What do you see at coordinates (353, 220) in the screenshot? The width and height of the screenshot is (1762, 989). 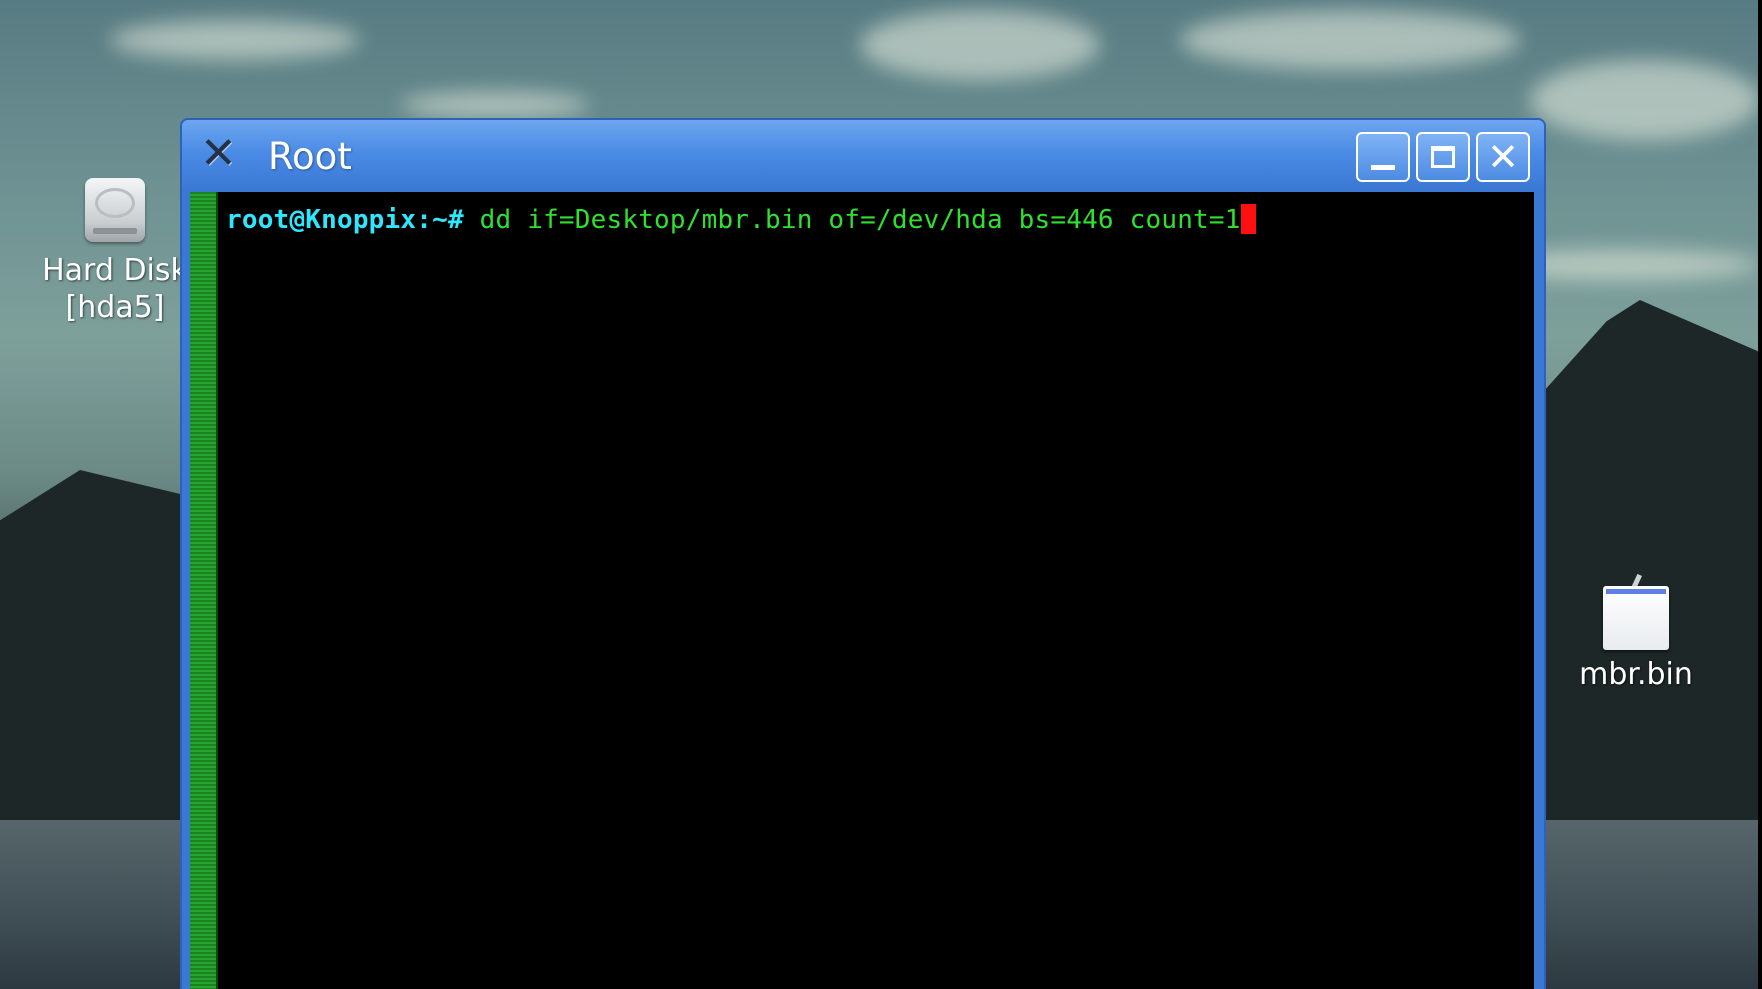 I see `terminal-prompt: root@Knoppix:~#` at bounding box center [353, 220].